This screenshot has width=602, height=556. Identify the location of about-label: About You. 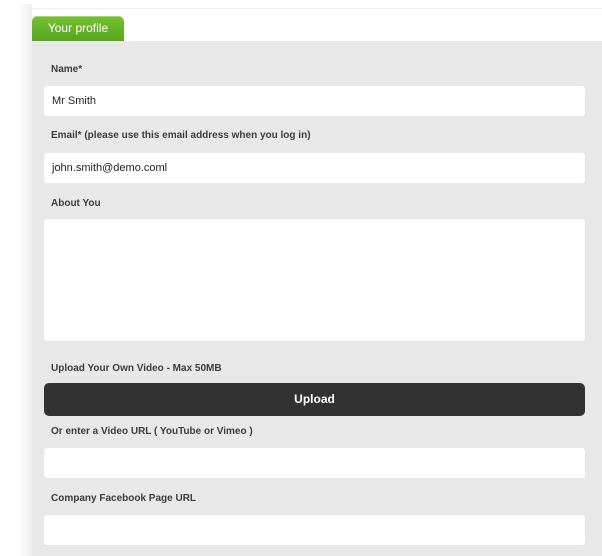
(76, 203).